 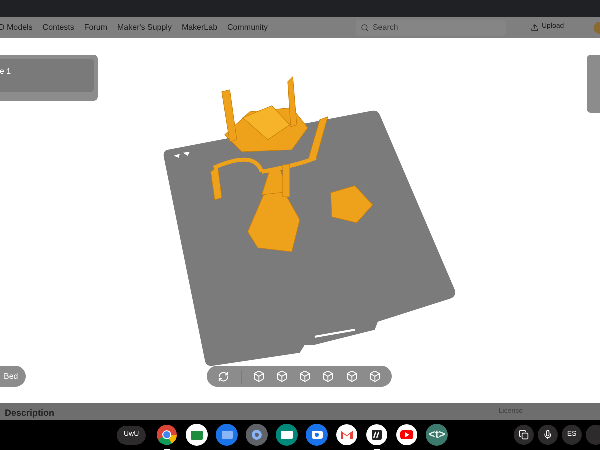 I want to click on play-icon, so click(x=407, y=435).